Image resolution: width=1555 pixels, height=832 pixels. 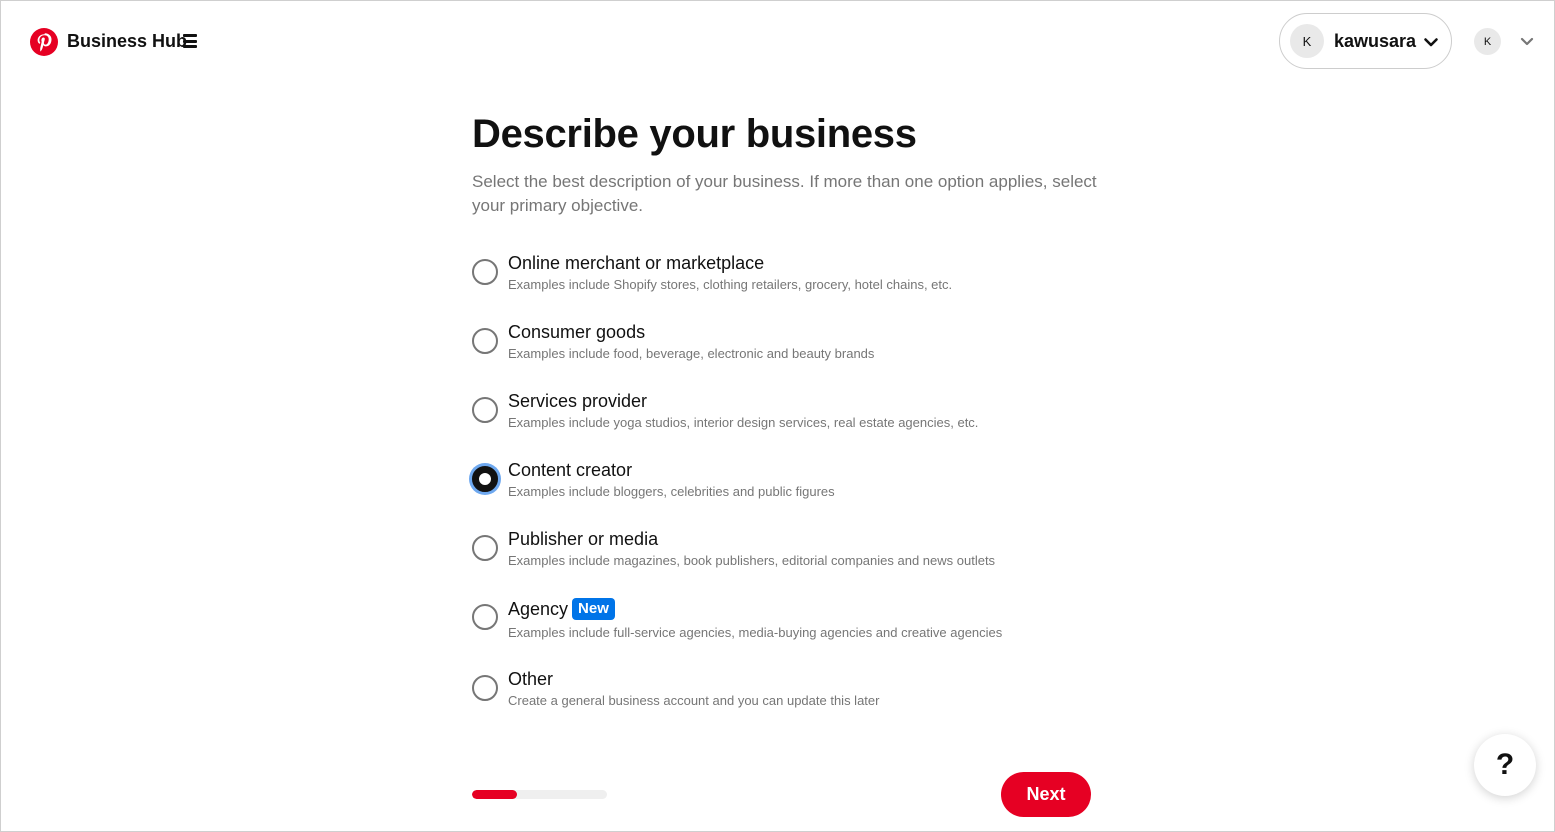 I want to click on account-switcher-button: K kawusara, so click(x=1365, y=41).